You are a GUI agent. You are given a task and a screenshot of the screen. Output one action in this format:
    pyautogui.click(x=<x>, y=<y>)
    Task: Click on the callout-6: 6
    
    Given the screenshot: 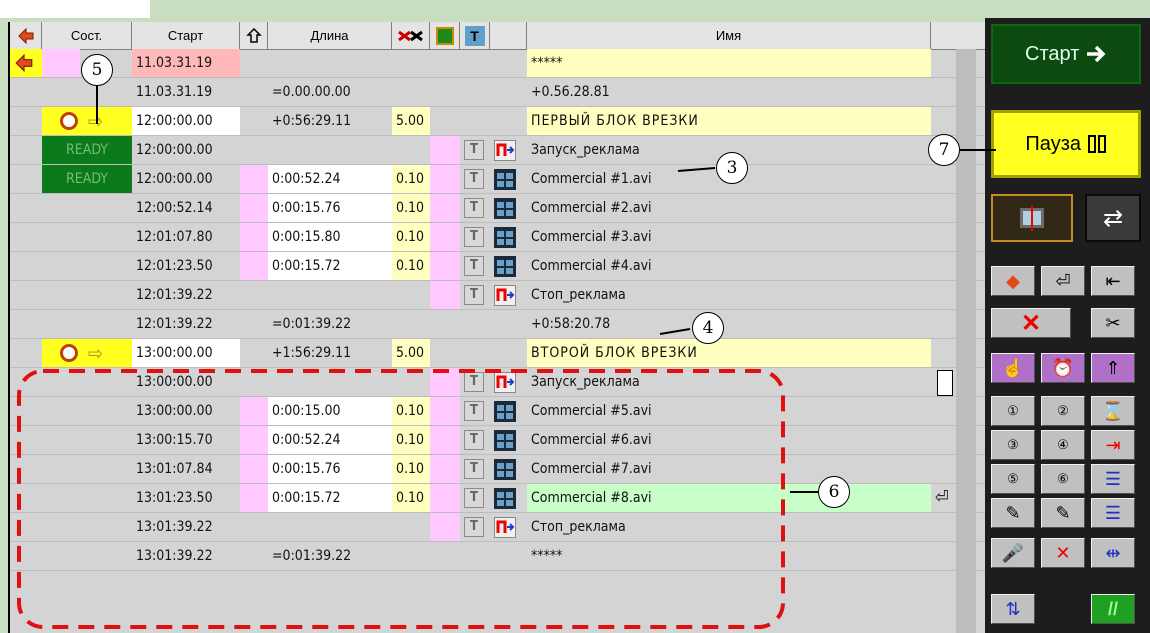 What is the action you would take?
    pyautogui.click(x=834, y=492)
    